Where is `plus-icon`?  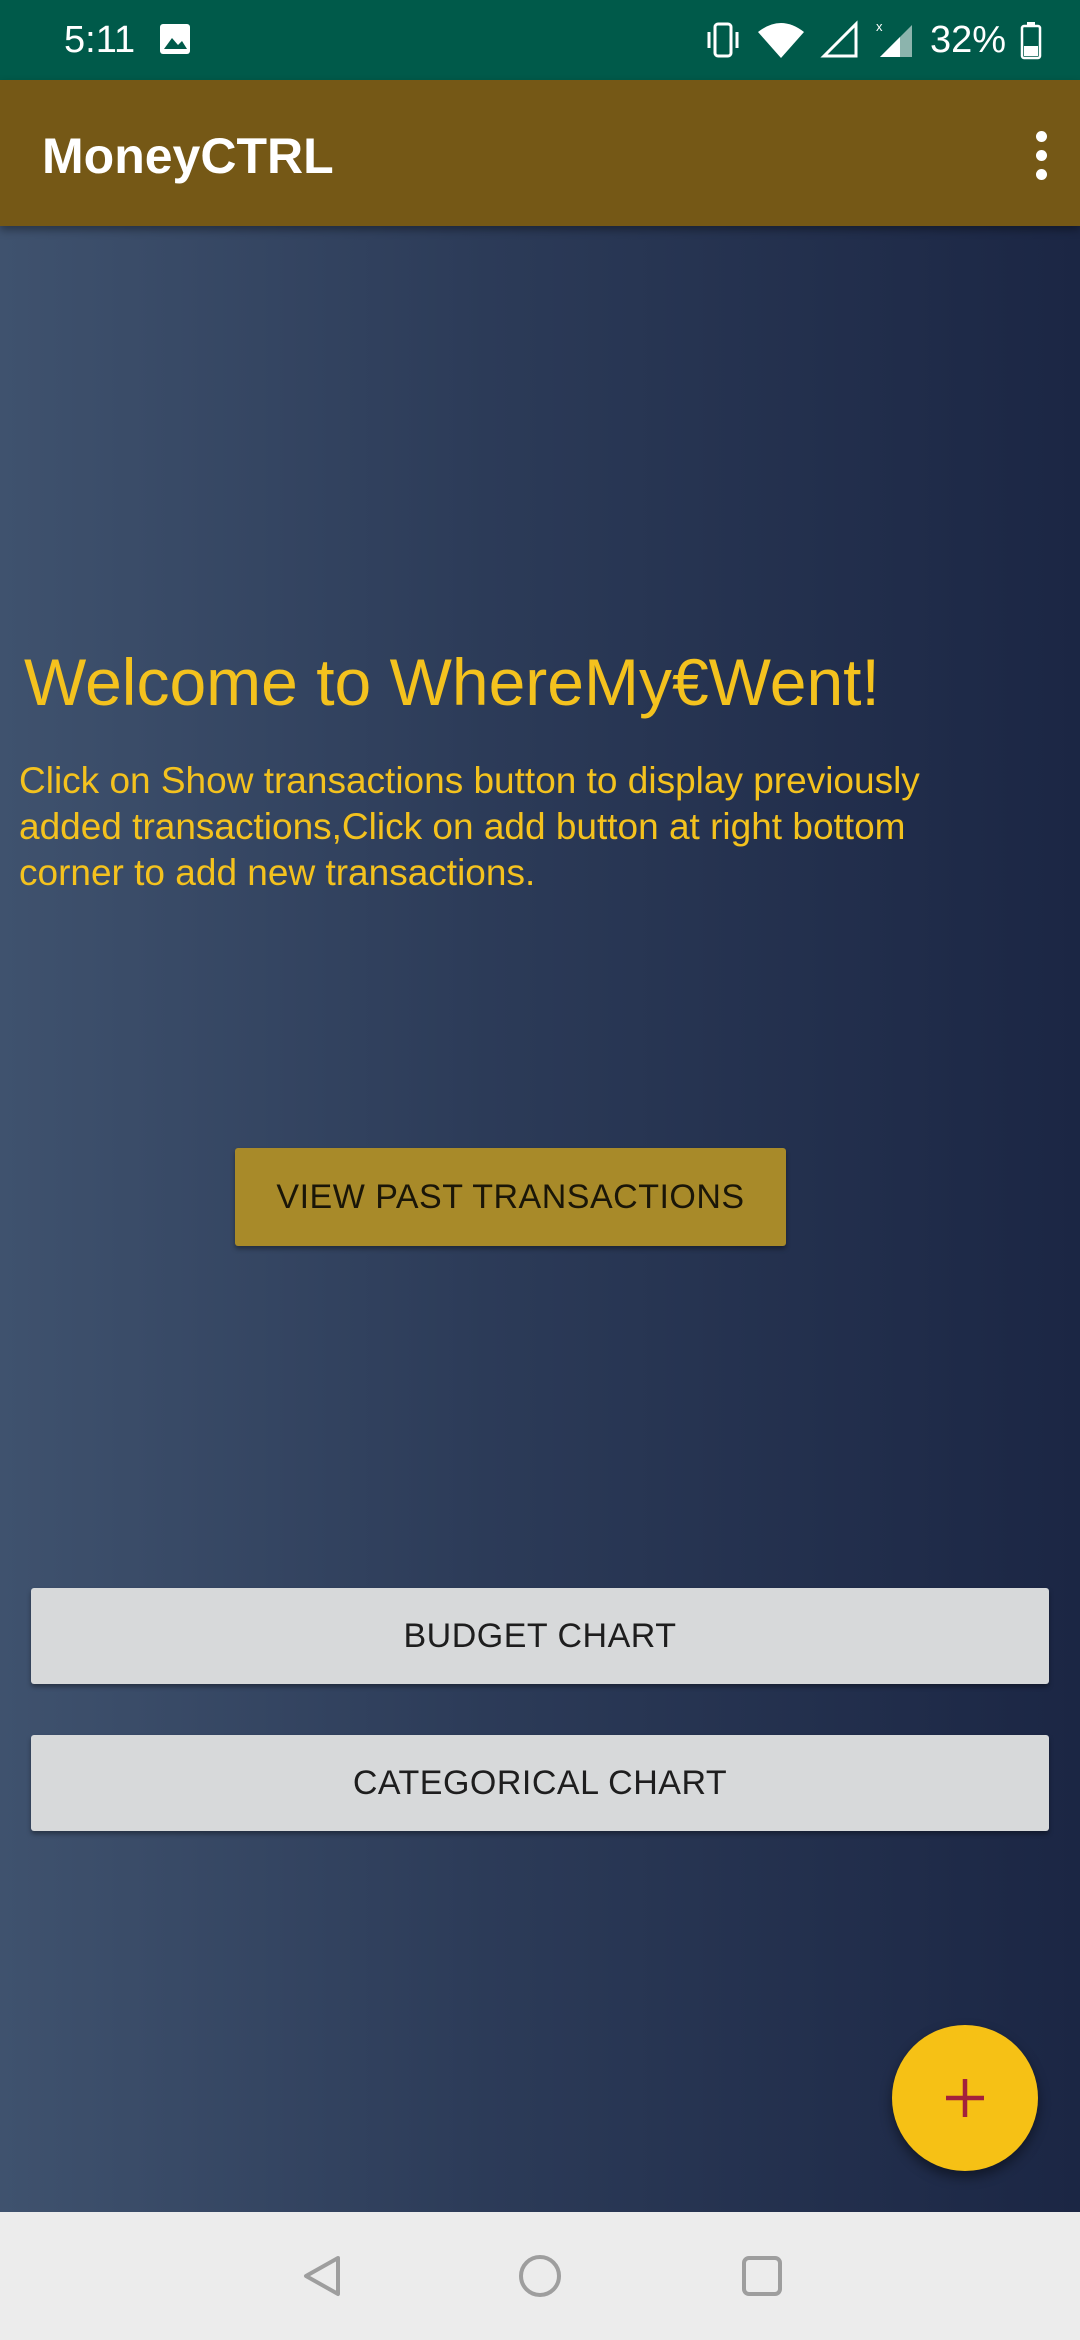
plus-icon is located at coordinates (965, 2098).